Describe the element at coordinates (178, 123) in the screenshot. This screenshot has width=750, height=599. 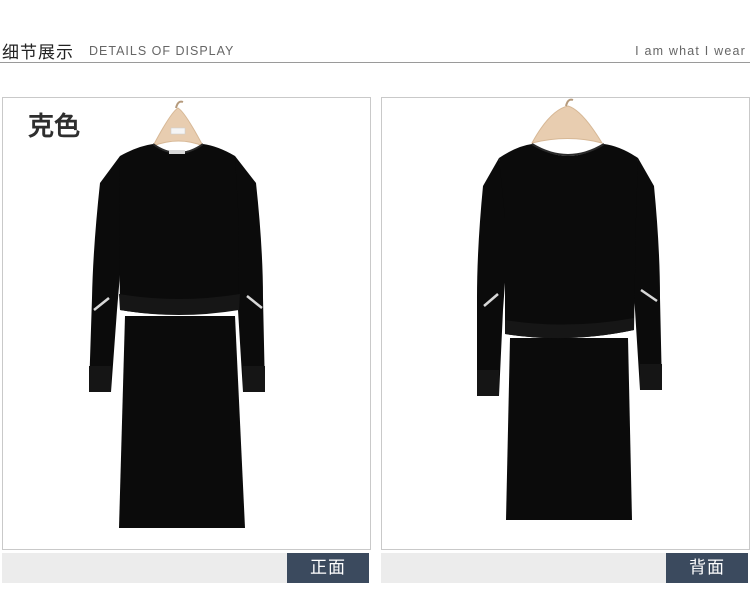
I see `hanger-front` at that location.